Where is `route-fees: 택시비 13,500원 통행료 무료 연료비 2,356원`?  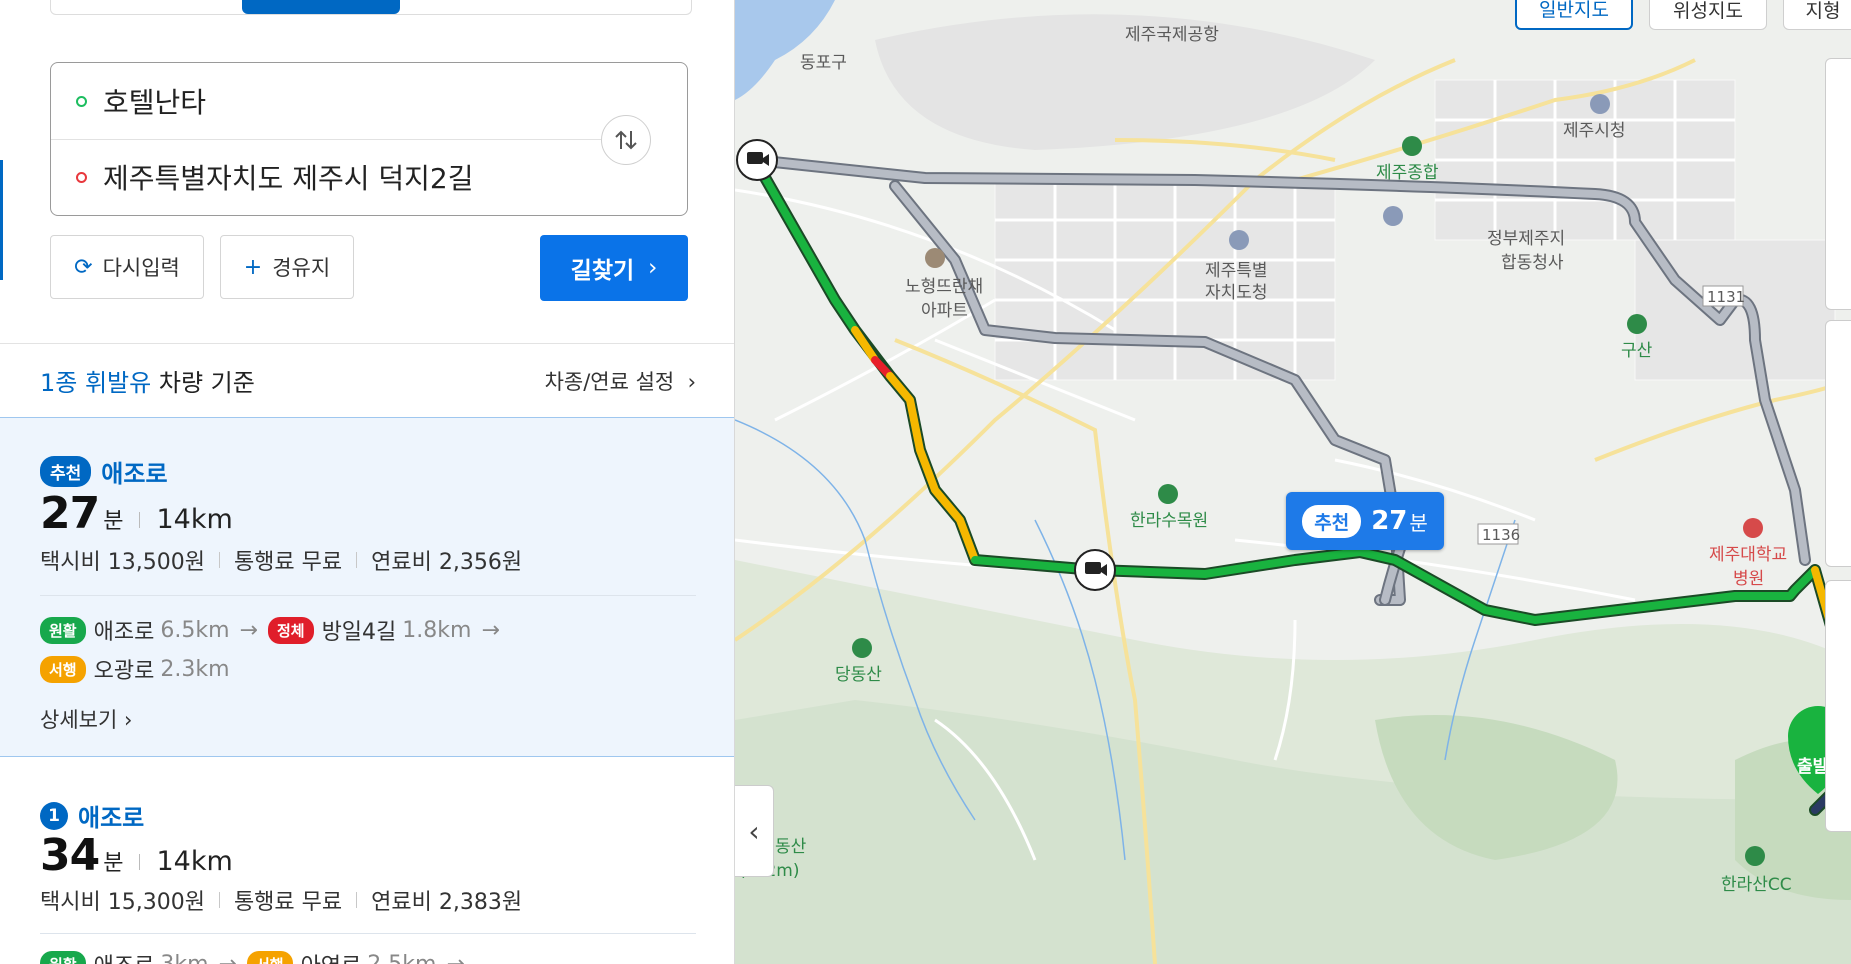 route-fees: 택시비 13,500원 통행료 무료 연료비 2,356원 is located at coordinates (281, 560).